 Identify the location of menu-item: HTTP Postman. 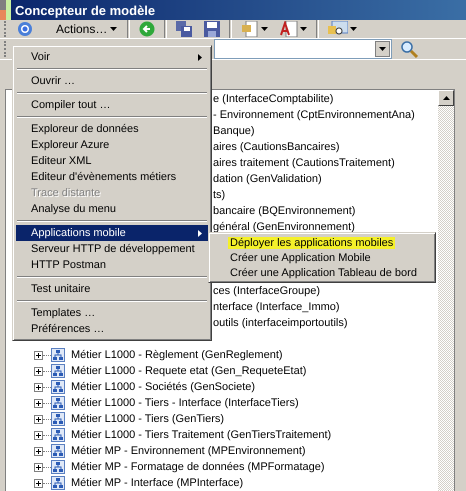
(112, 265).